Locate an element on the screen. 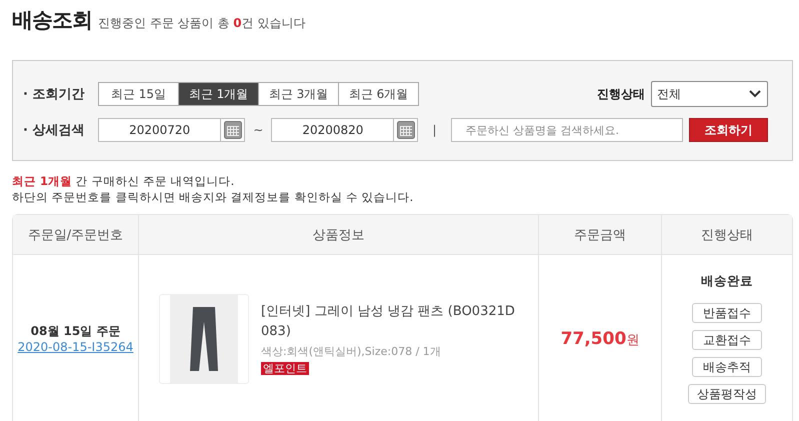 This screenshot has height=421, width=799. detail-search-label: · 상세검색 is located at coordinates (54, 130).